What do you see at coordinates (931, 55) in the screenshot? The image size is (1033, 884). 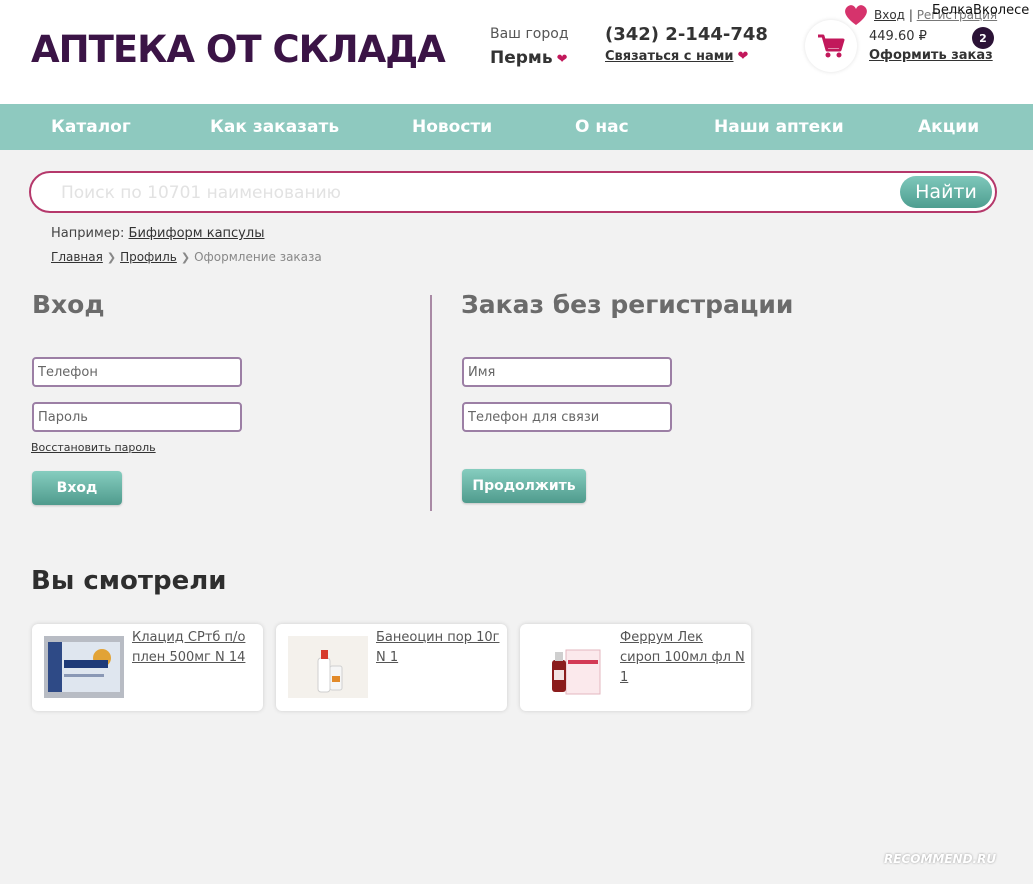 I see `checkout-link: Оформить заказ` at bounding box center [931, 55].